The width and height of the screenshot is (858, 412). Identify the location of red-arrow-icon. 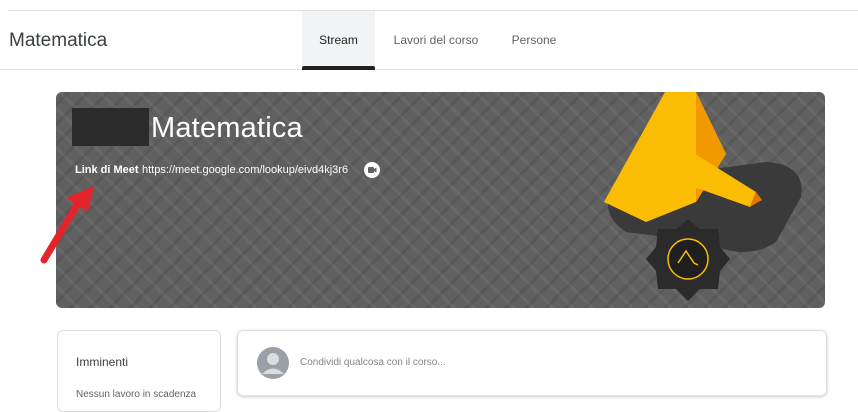
(67, 225).